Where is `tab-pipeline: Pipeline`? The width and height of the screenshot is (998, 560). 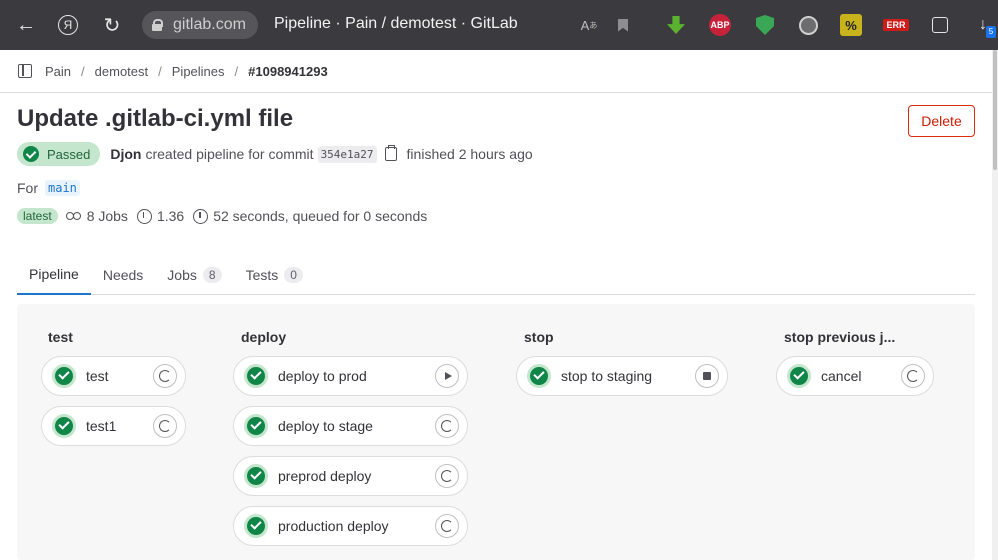
tab-pipeline: Pipeline is located at coordinates (54, 275).